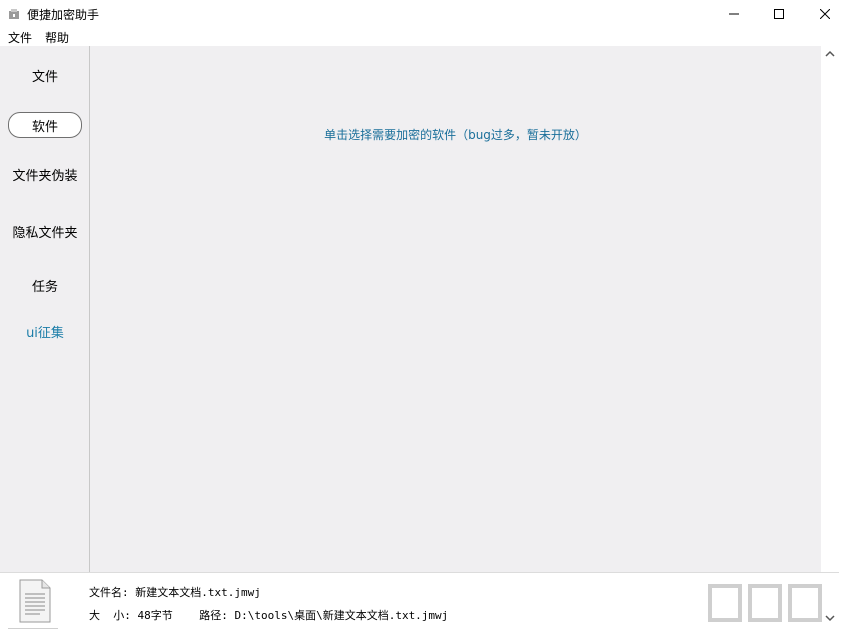 The height and width of the screenshot is (636, 849). Describe the element at coordinates (57, 37) in the screenshot. I see `menu-help: 帮助` at that location.